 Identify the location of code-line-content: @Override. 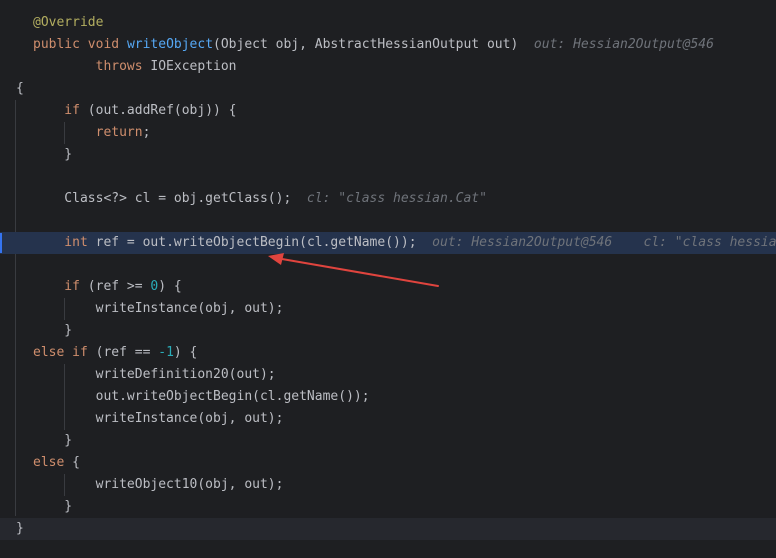
(68, 23).